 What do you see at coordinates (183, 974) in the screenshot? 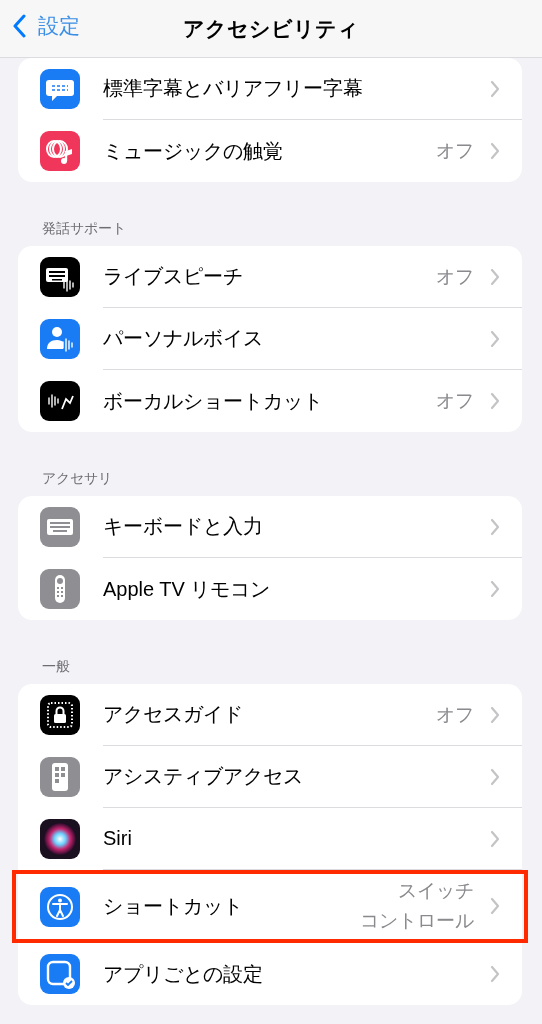
I see `row-label: アプリごとの設定` at bounding box center [183, 974].